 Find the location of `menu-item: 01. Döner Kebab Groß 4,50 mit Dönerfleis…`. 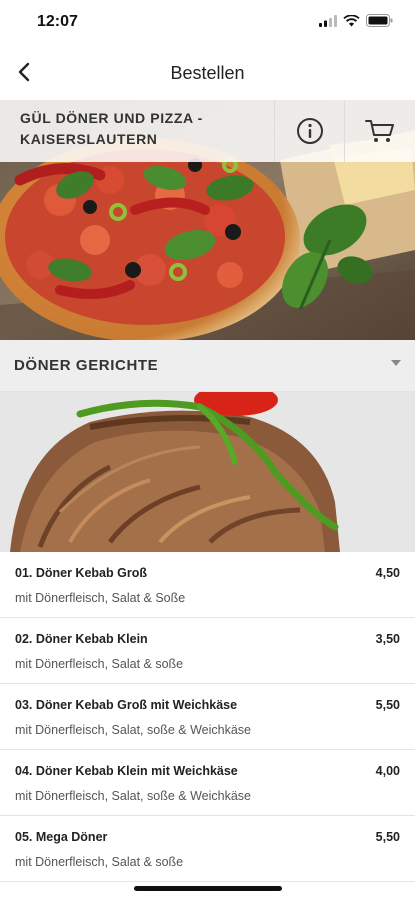

menu-item: 01. Döner Kebab Groß 4,50 mit Dönerfleis… is located at coordinates (207, 585).